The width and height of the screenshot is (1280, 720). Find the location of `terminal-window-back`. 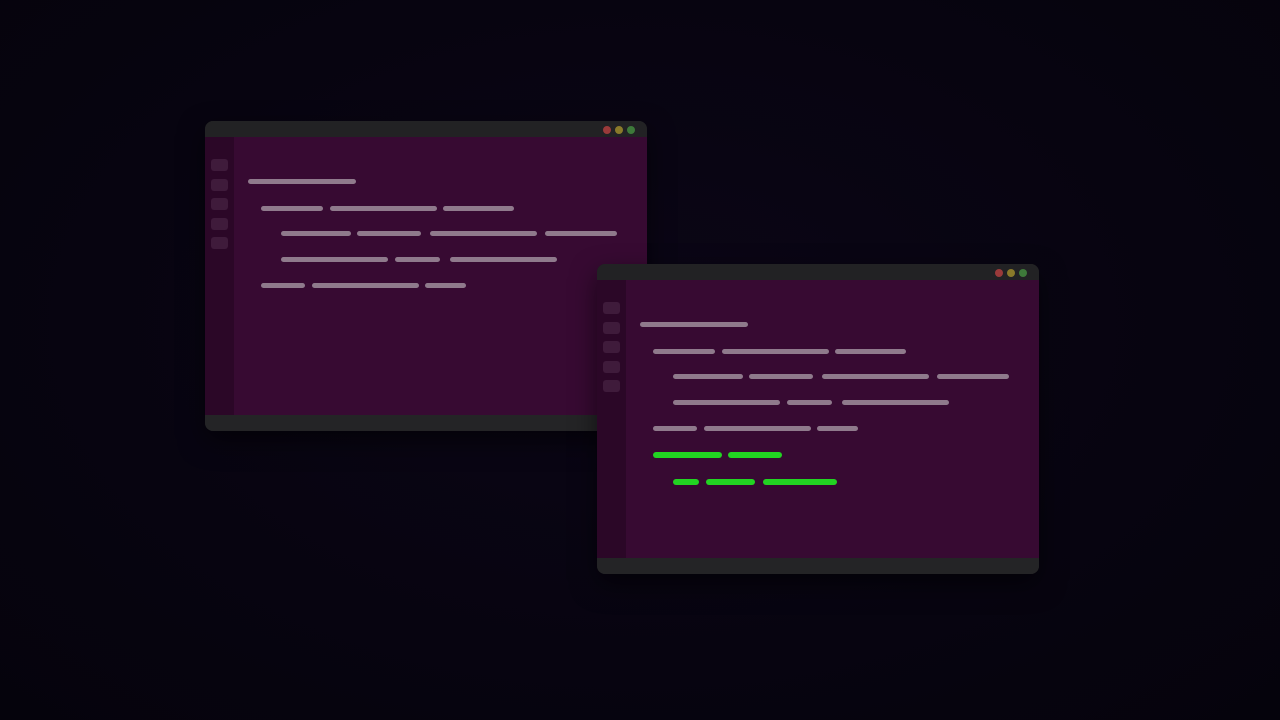

terminal-window-back is located at coordinates (426, 276).